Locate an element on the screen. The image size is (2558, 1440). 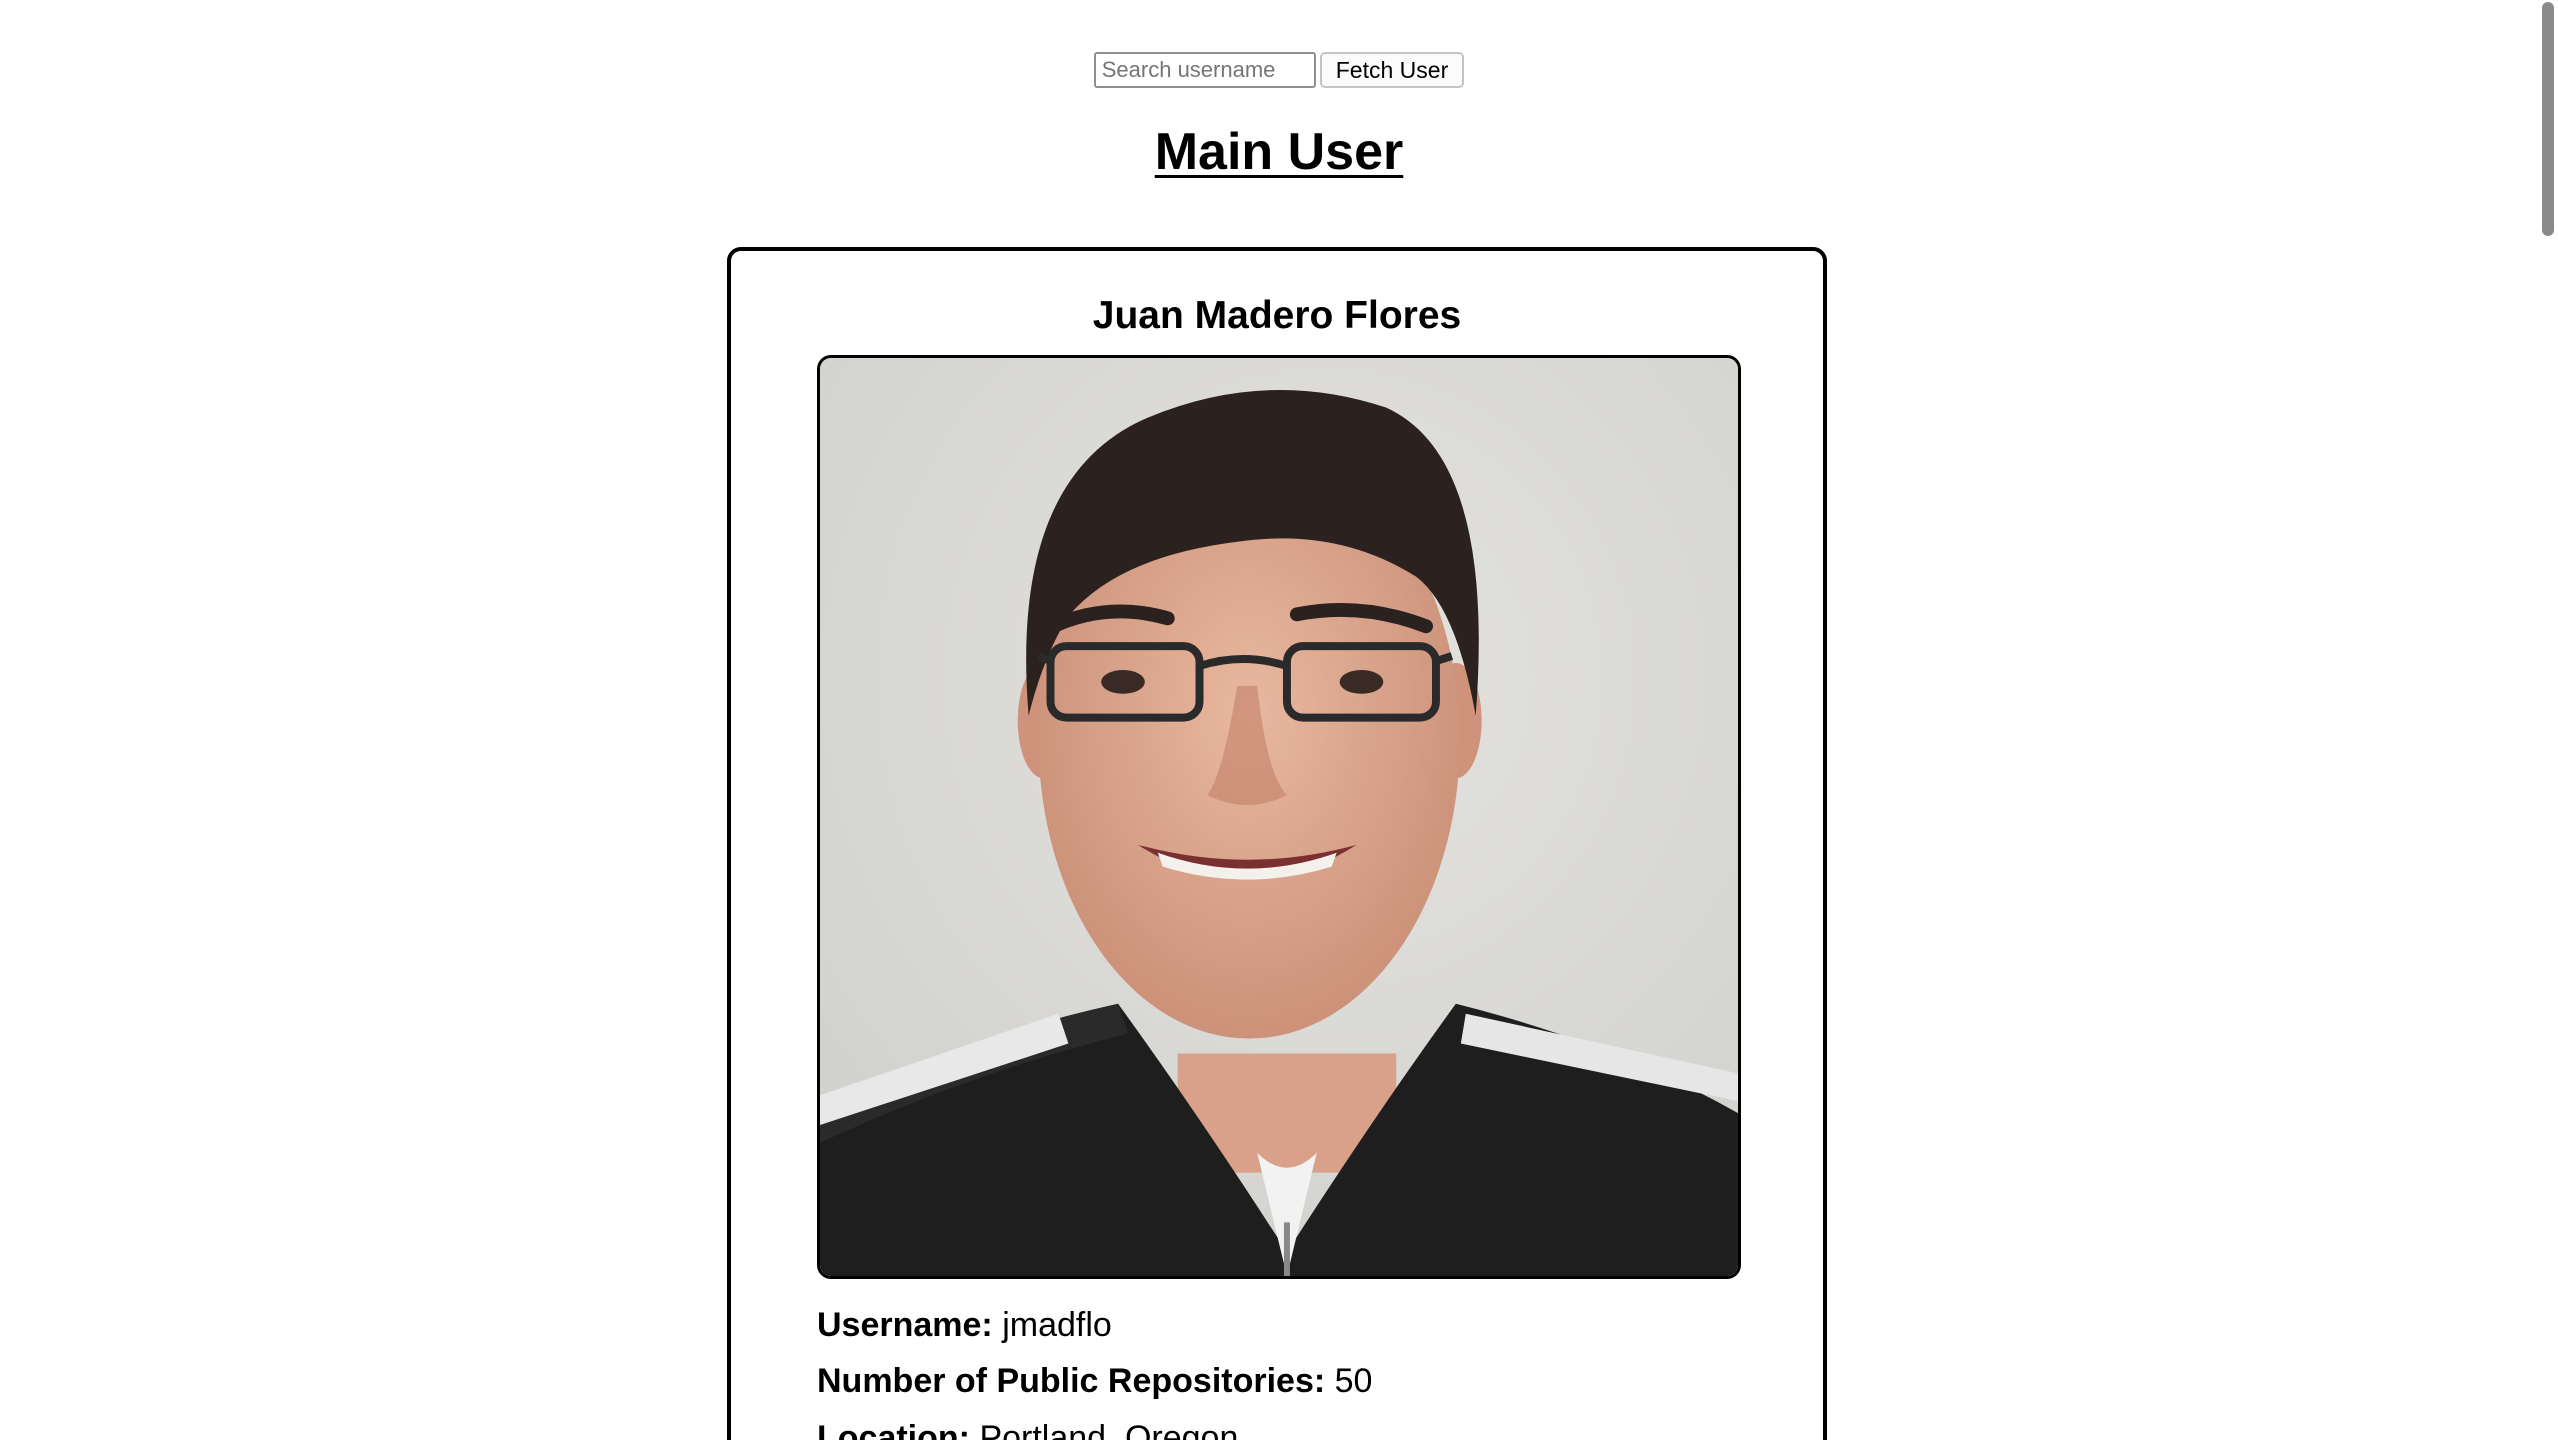
username-line: Username: jmadflo is located at coordinates (964, 1325).